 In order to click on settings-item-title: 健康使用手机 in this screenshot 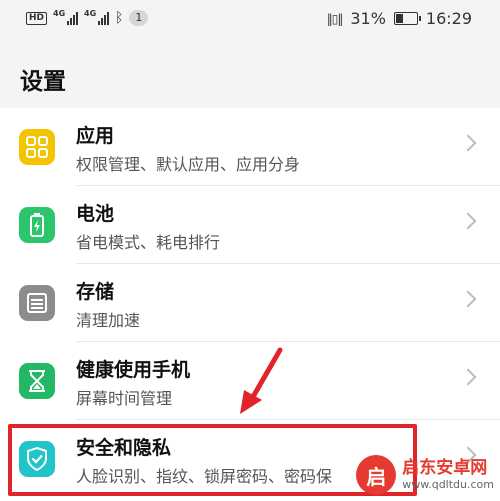, I will do `click(133, 370)`.